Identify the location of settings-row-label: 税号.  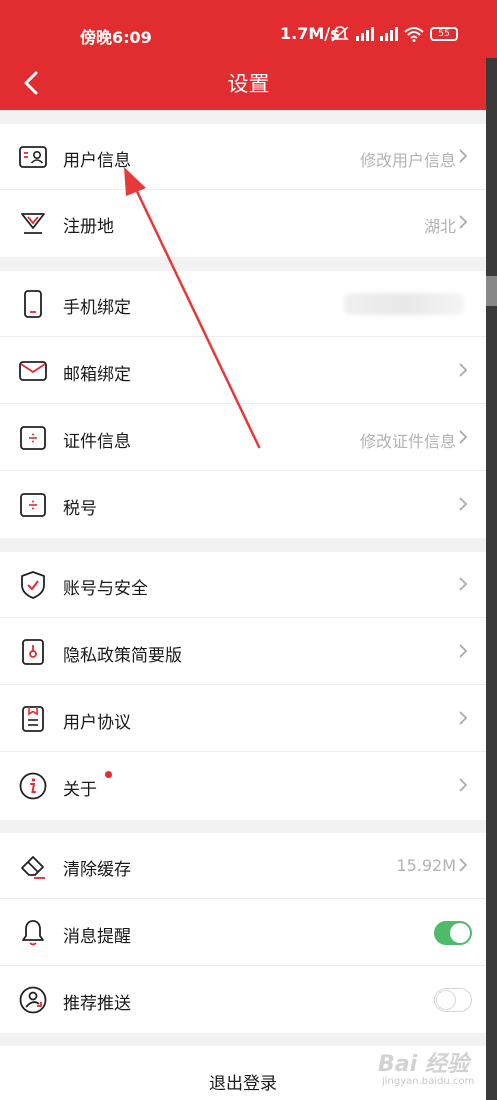
(80, 509).